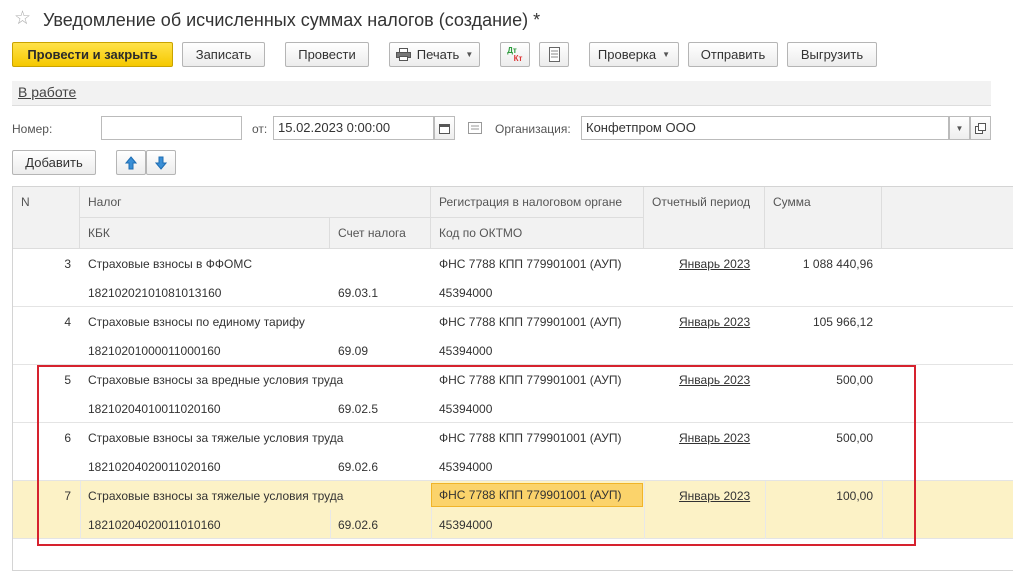 This screenshot has width=1013, height=571. I want to click on column-header-period: Отчетный период, so click(704, 218).